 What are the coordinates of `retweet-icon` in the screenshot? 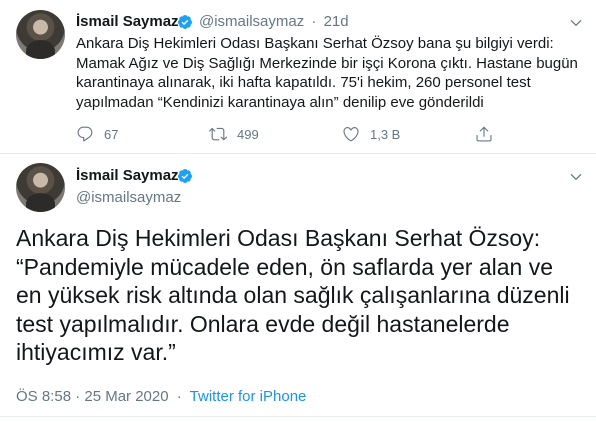 It's located at (218, 134).